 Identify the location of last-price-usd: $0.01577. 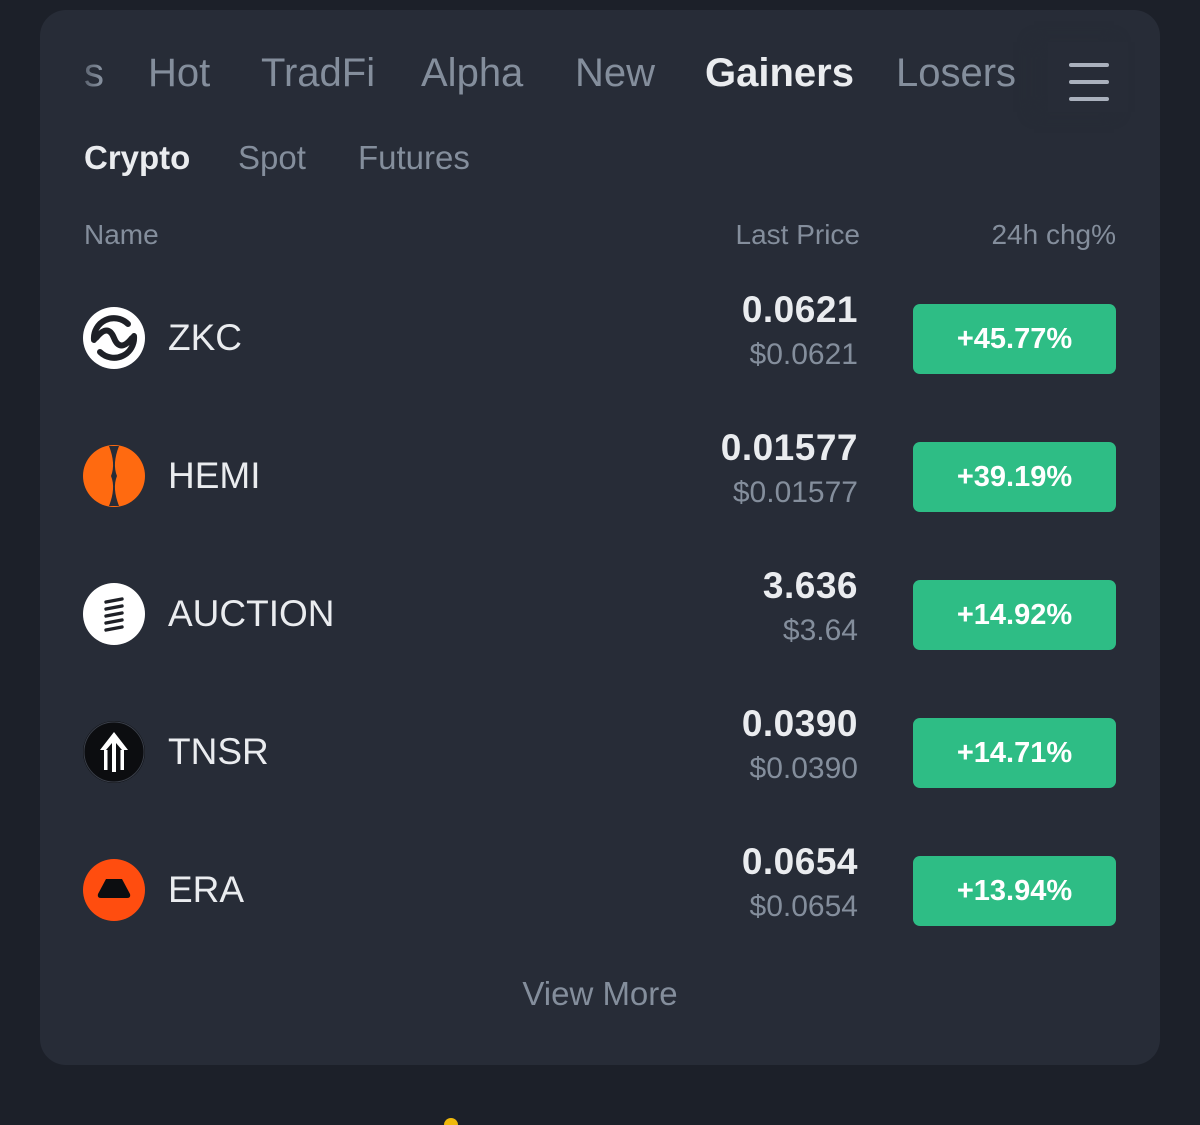
(795, 492).